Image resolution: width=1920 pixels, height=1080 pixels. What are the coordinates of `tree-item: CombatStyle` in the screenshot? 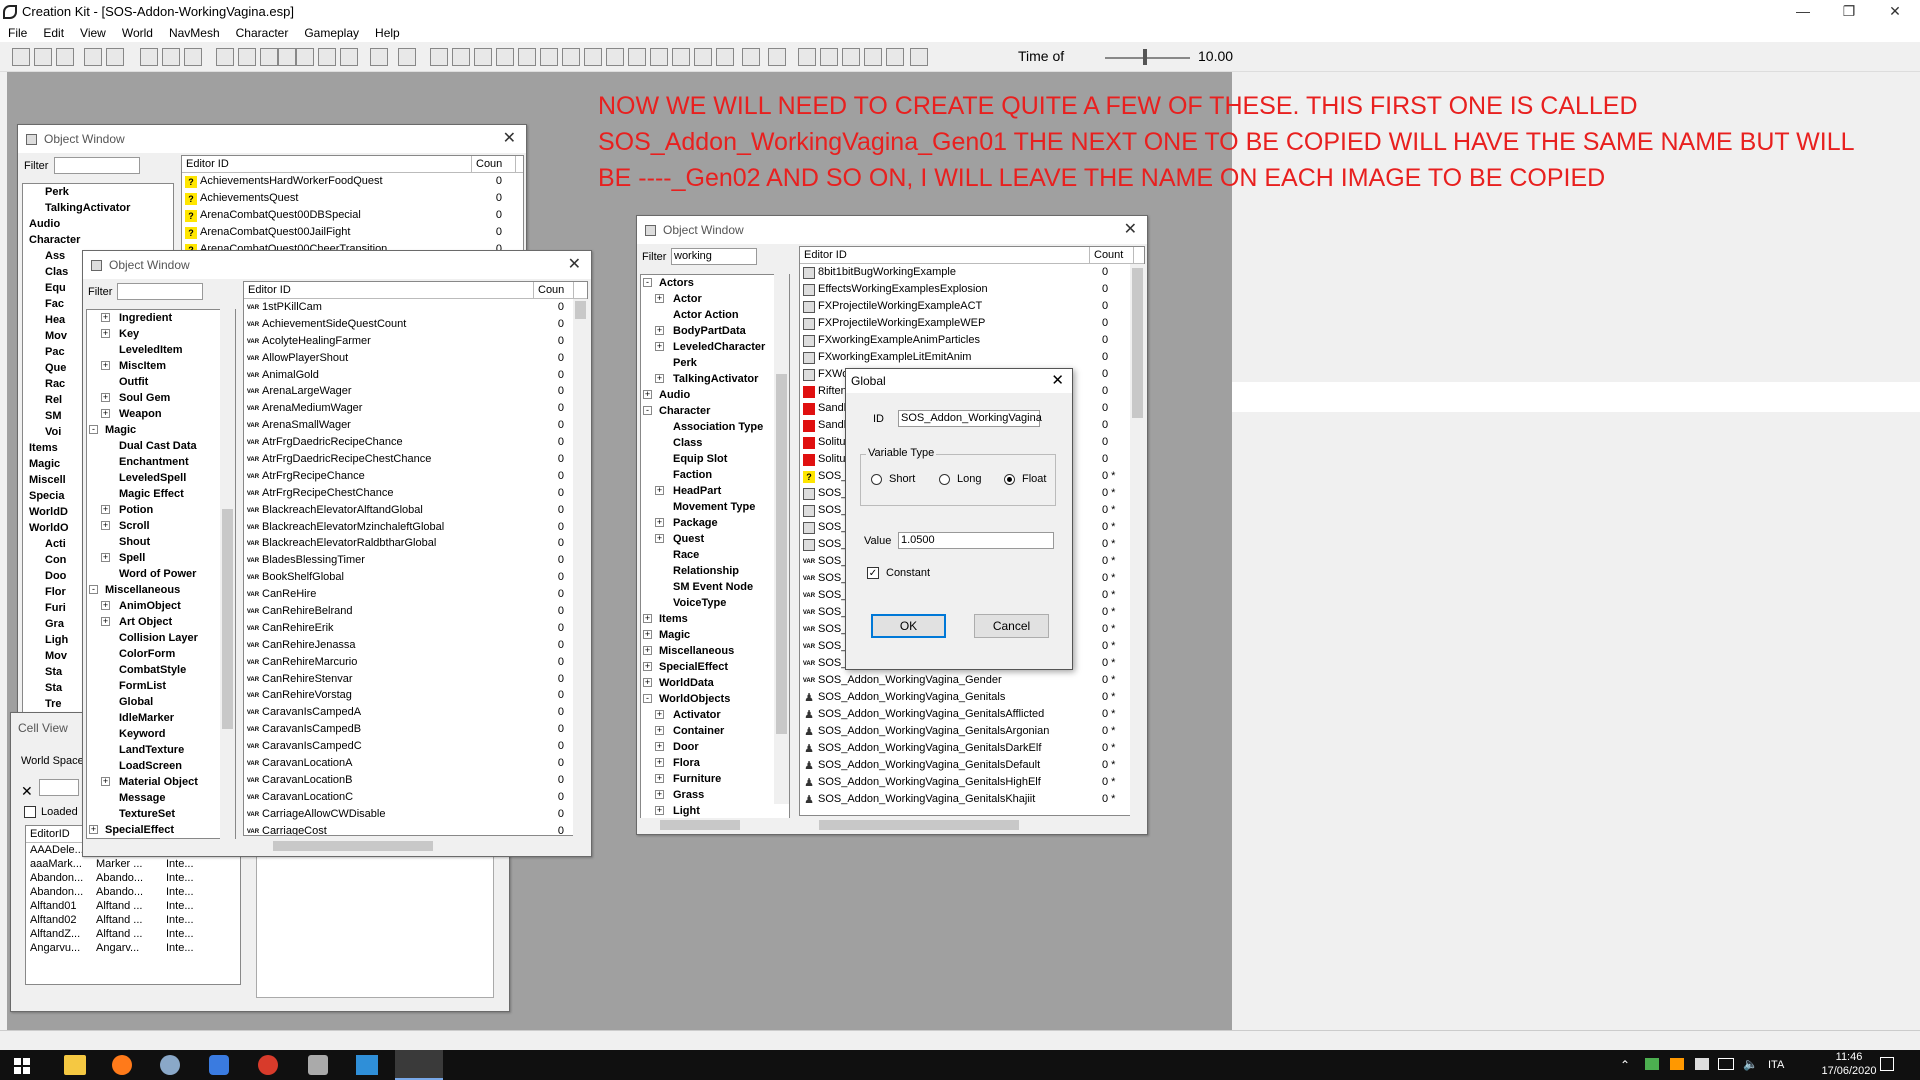 It's located at (161, 670).